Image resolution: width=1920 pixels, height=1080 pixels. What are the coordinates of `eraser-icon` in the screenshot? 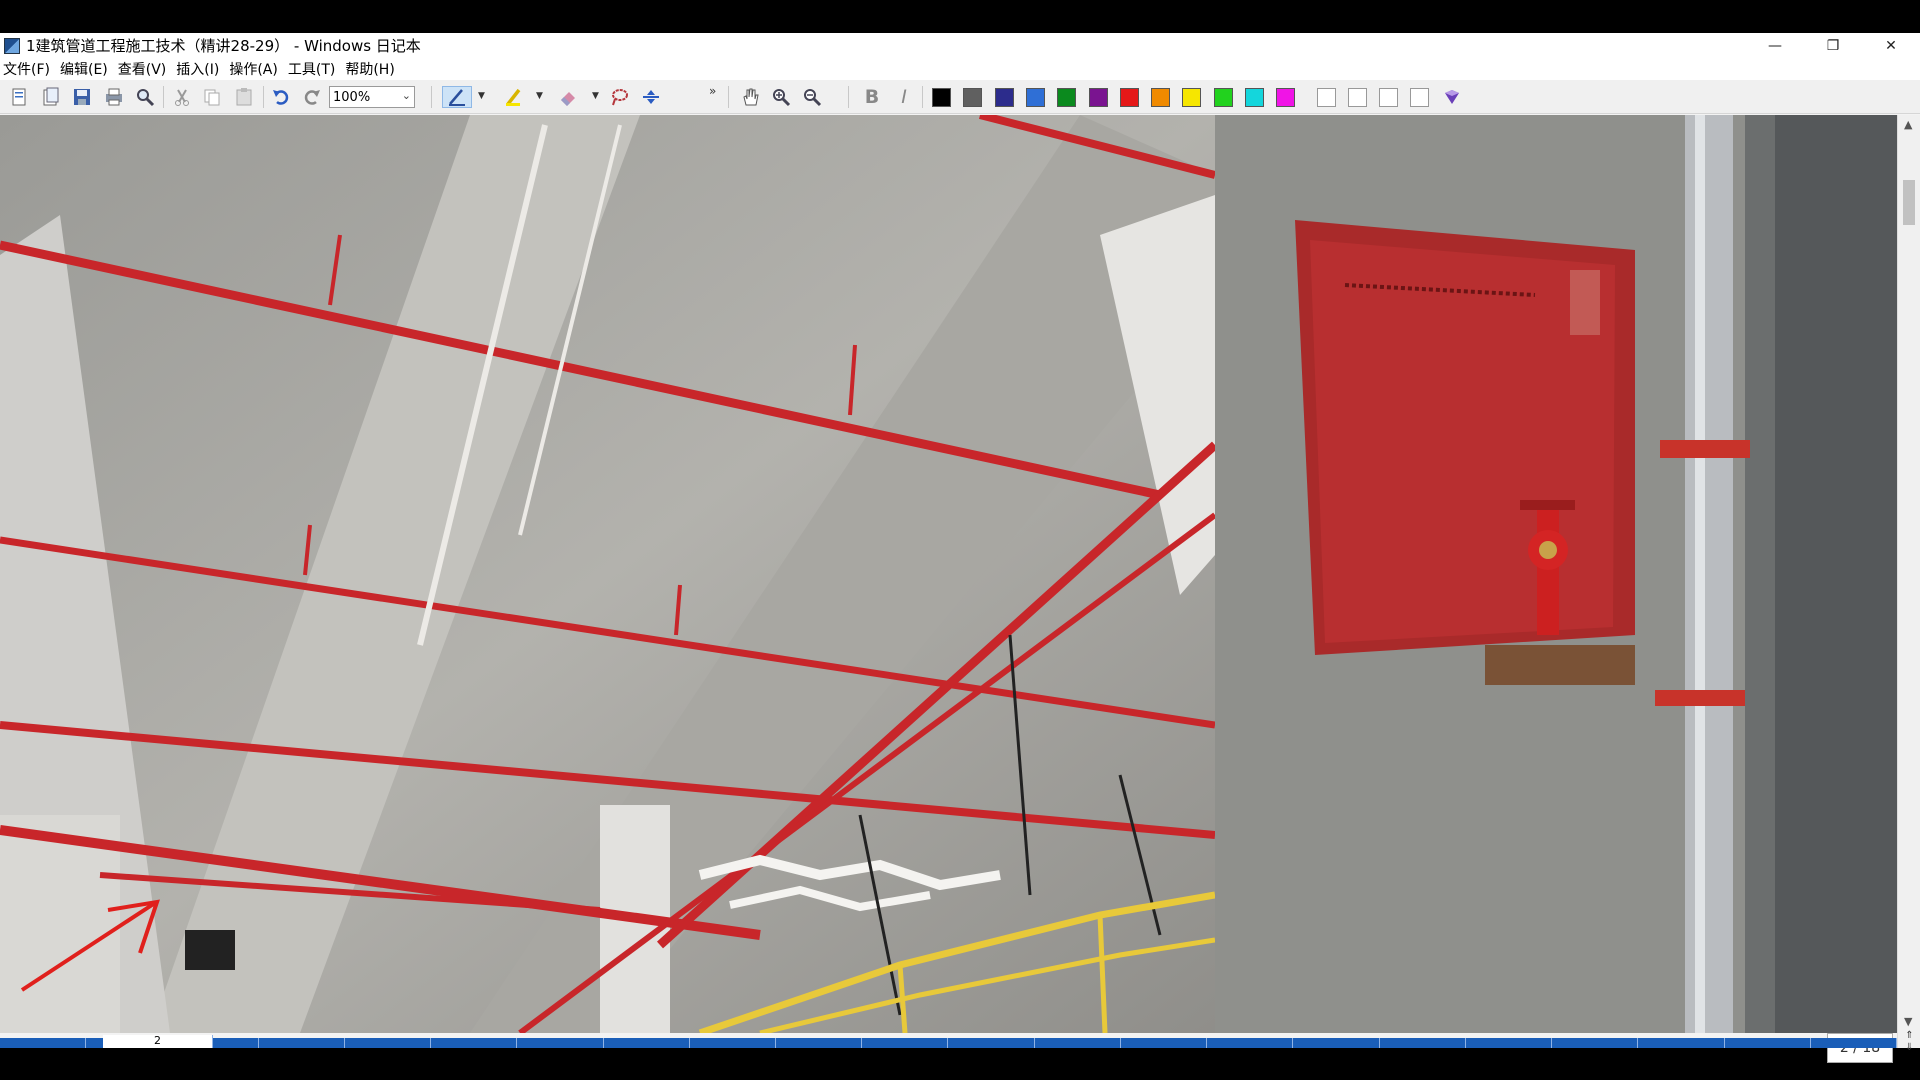 It's located at (568, 99).